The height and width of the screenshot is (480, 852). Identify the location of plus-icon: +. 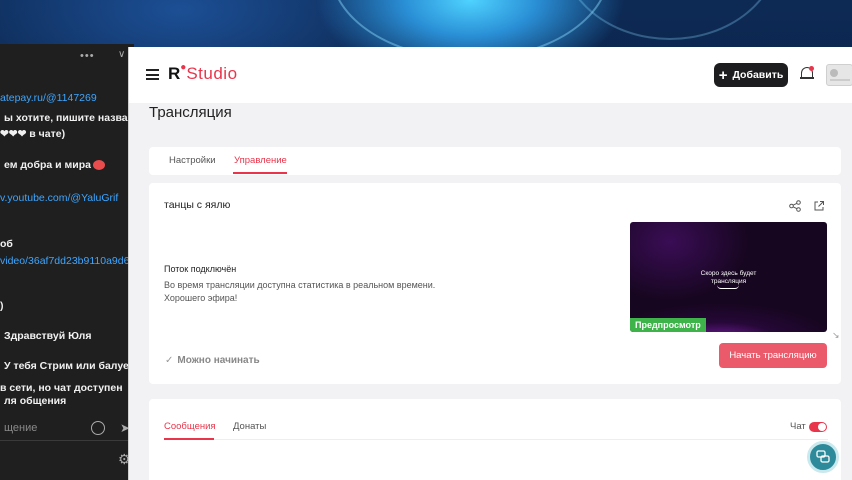
(723, 75).